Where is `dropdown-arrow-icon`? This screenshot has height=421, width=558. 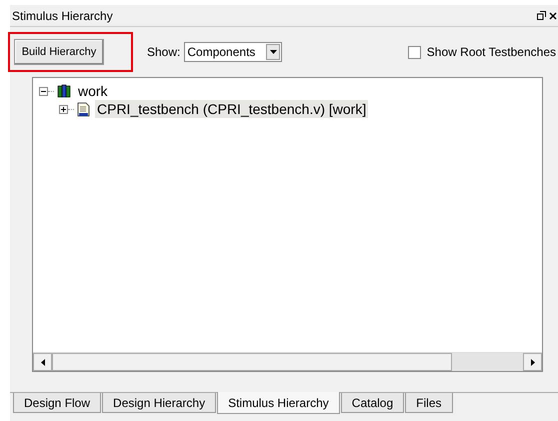 dropdown-arrow-icon is located at coordinates (273, 52).